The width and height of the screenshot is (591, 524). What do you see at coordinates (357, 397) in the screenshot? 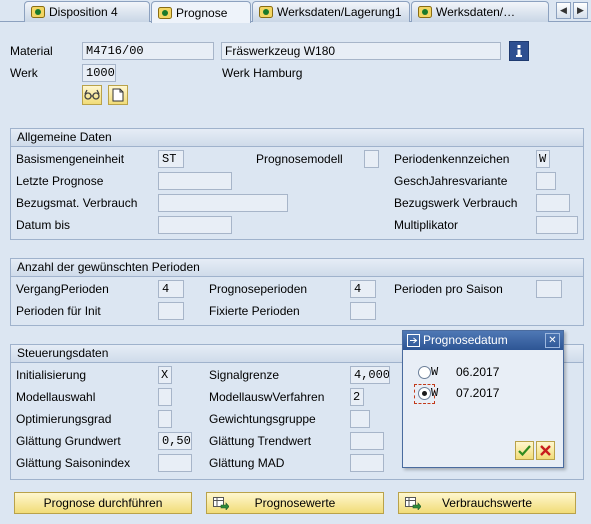
I see `modellausw-verfahren-field: 2` at bounding box center [357, 397].